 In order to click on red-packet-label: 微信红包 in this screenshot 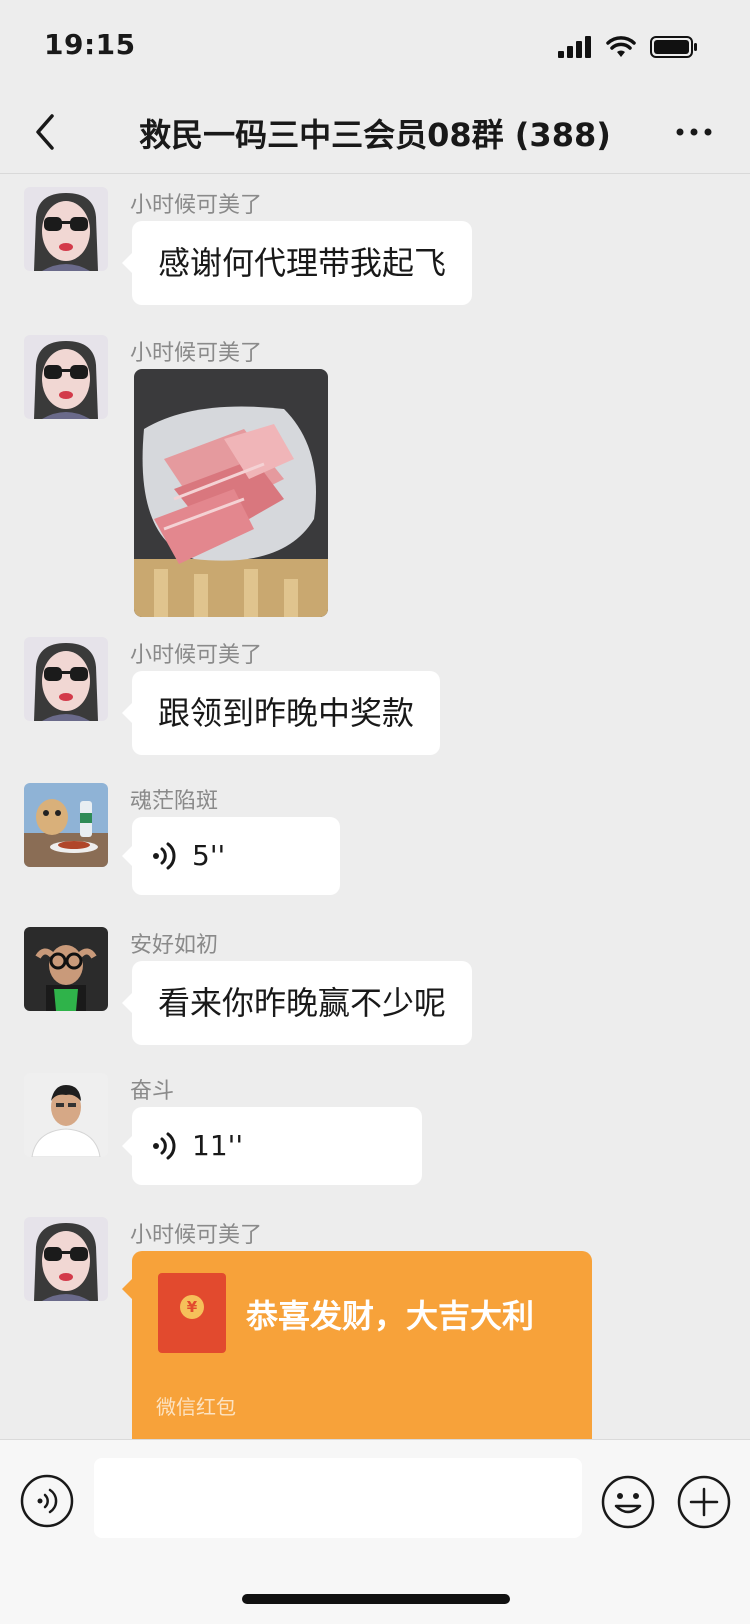, I will do `click(196, 1407)`.